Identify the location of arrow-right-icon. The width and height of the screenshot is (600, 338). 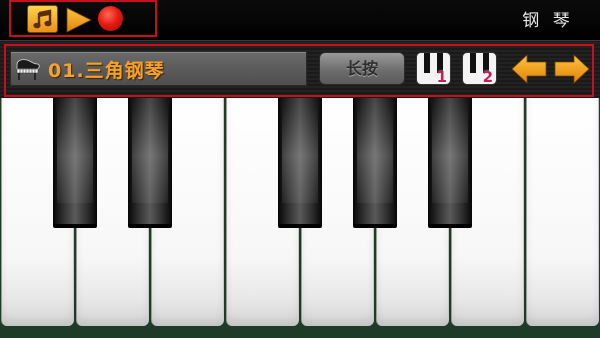
(572, 69).